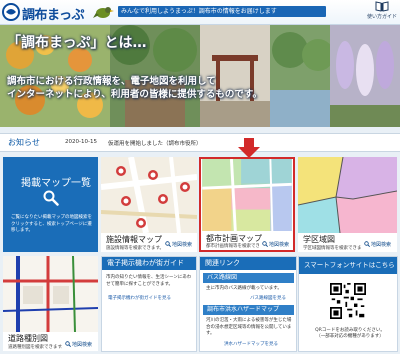 This screenshot has height=354, width=400. I want to click on school-district-map-search-label: 地図検索, so click(380, 245).